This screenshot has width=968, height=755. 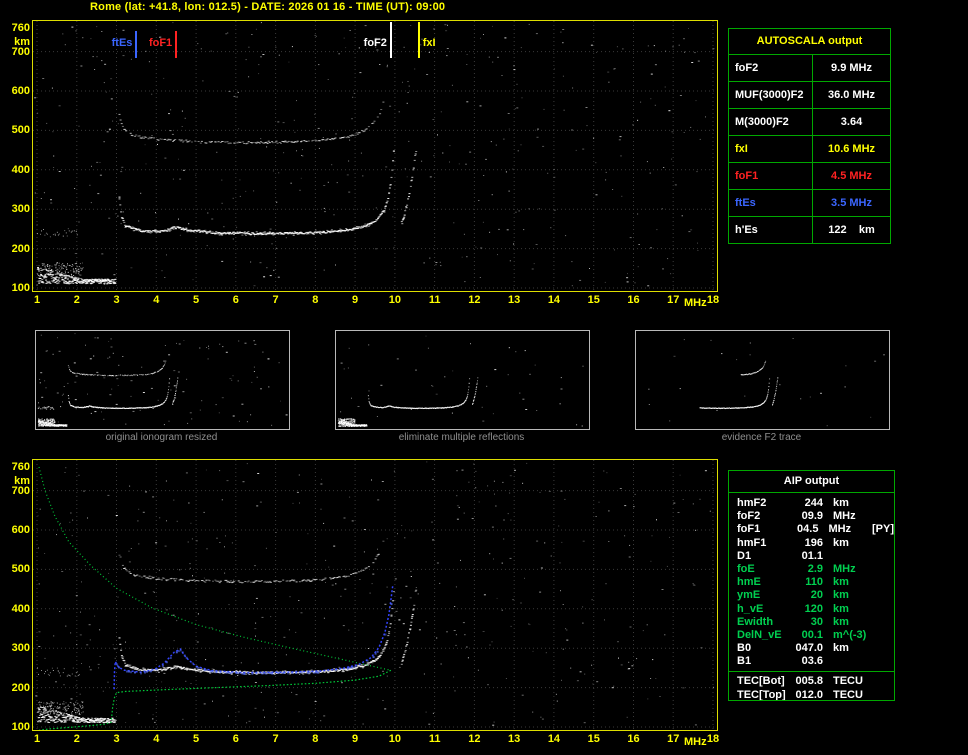 I want to click on autoscala-row-foF2: foF2 9.9 MHz, so click(x=809, y=68).